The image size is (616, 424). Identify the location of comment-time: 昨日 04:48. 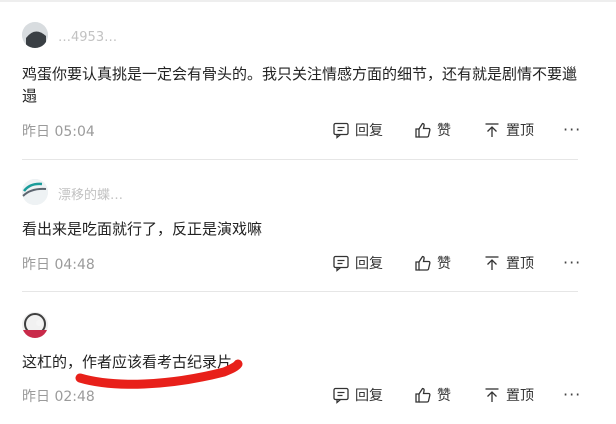
(58, 265).